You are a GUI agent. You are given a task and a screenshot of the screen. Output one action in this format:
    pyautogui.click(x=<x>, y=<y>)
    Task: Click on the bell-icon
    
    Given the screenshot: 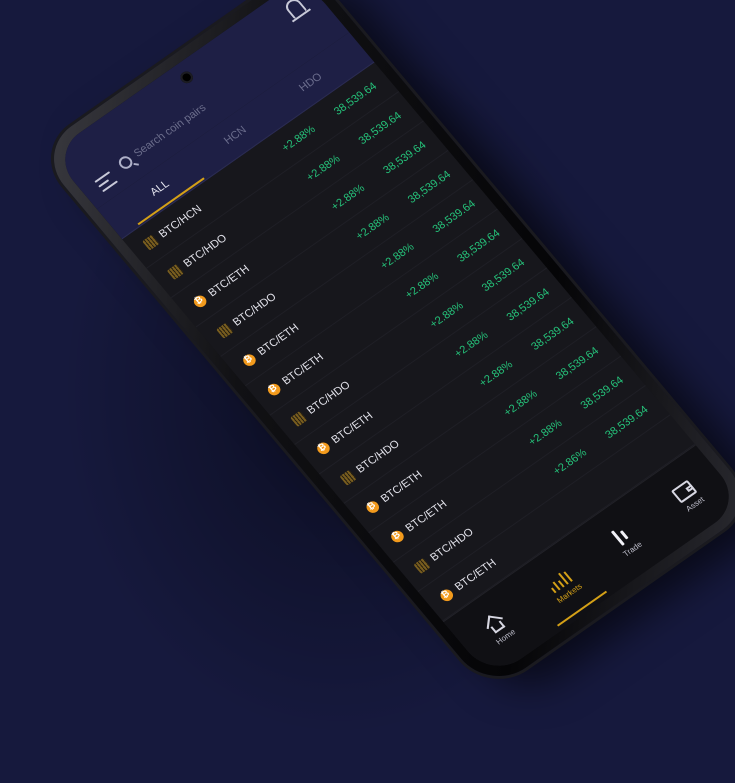 What is the action you would take?
    pyautogui.click(x=295, y=10)
    